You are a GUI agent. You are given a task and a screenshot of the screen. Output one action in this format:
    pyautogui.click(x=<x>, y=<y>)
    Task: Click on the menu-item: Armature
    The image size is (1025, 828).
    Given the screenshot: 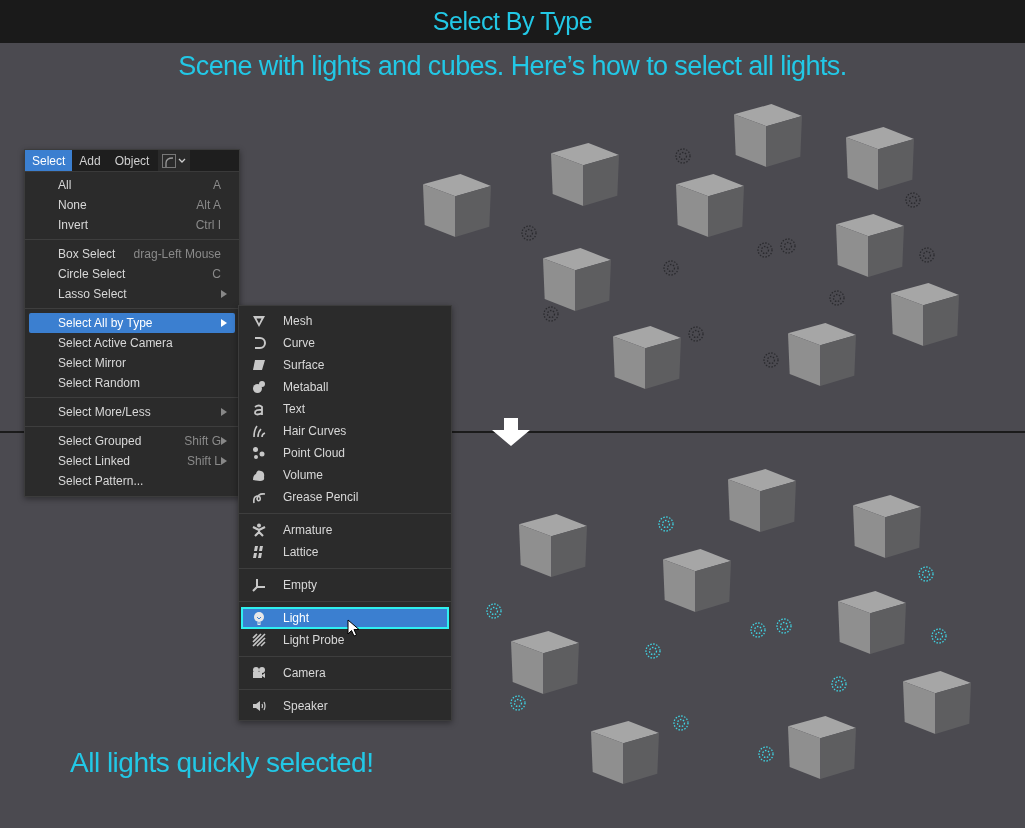 What is the action you would take?
    pyautogui.click(x=345, y=530)
    